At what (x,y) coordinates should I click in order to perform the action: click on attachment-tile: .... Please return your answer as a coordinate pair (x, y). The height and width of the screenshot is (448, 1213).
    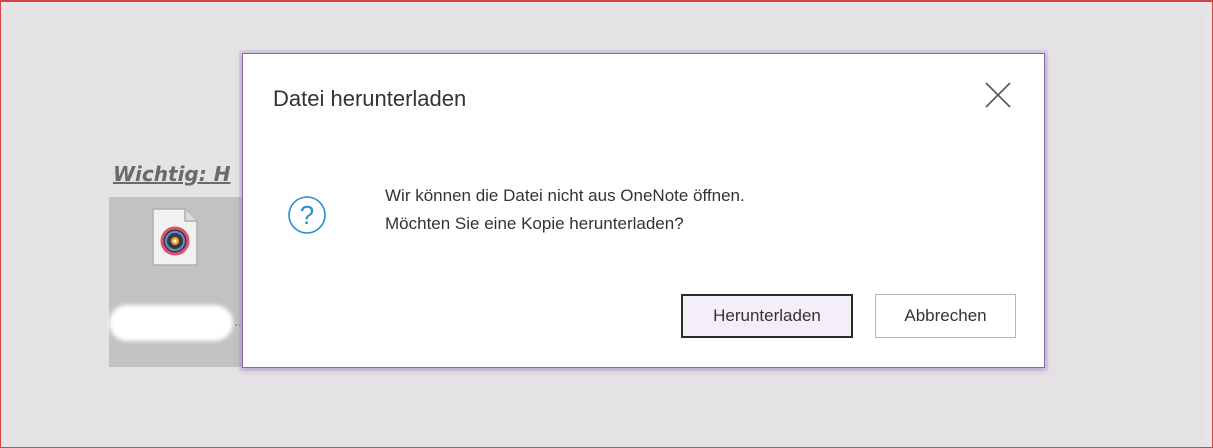
    Looking at the image, I should click on (177, 282).